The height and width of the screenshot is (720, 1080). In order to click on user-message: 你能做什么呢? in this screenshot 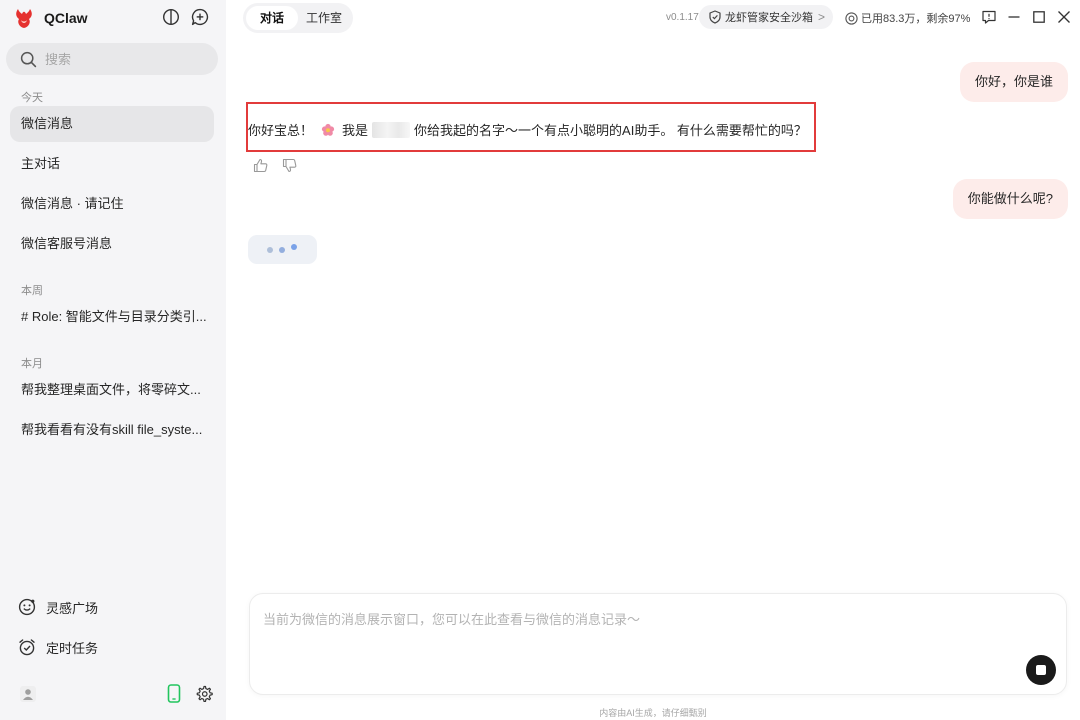, I will do `click(1010, 199)`.